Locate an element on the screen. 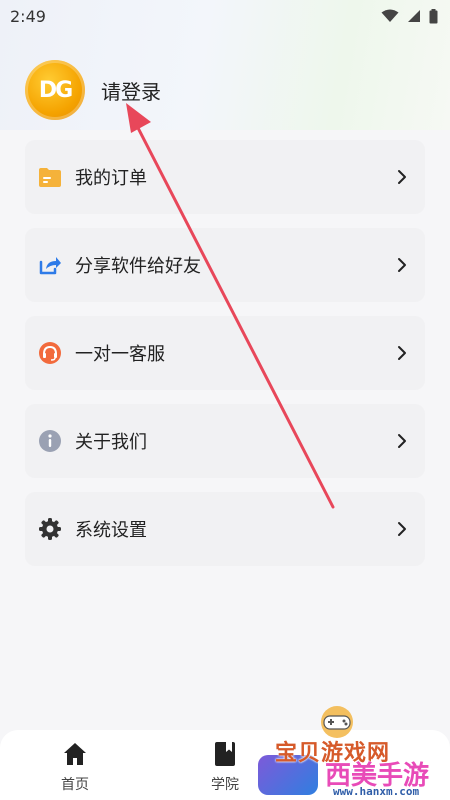  watermark: 宝贝游戏网 西美手游网 www.hanxm.com is located at coordinates (352, 752).